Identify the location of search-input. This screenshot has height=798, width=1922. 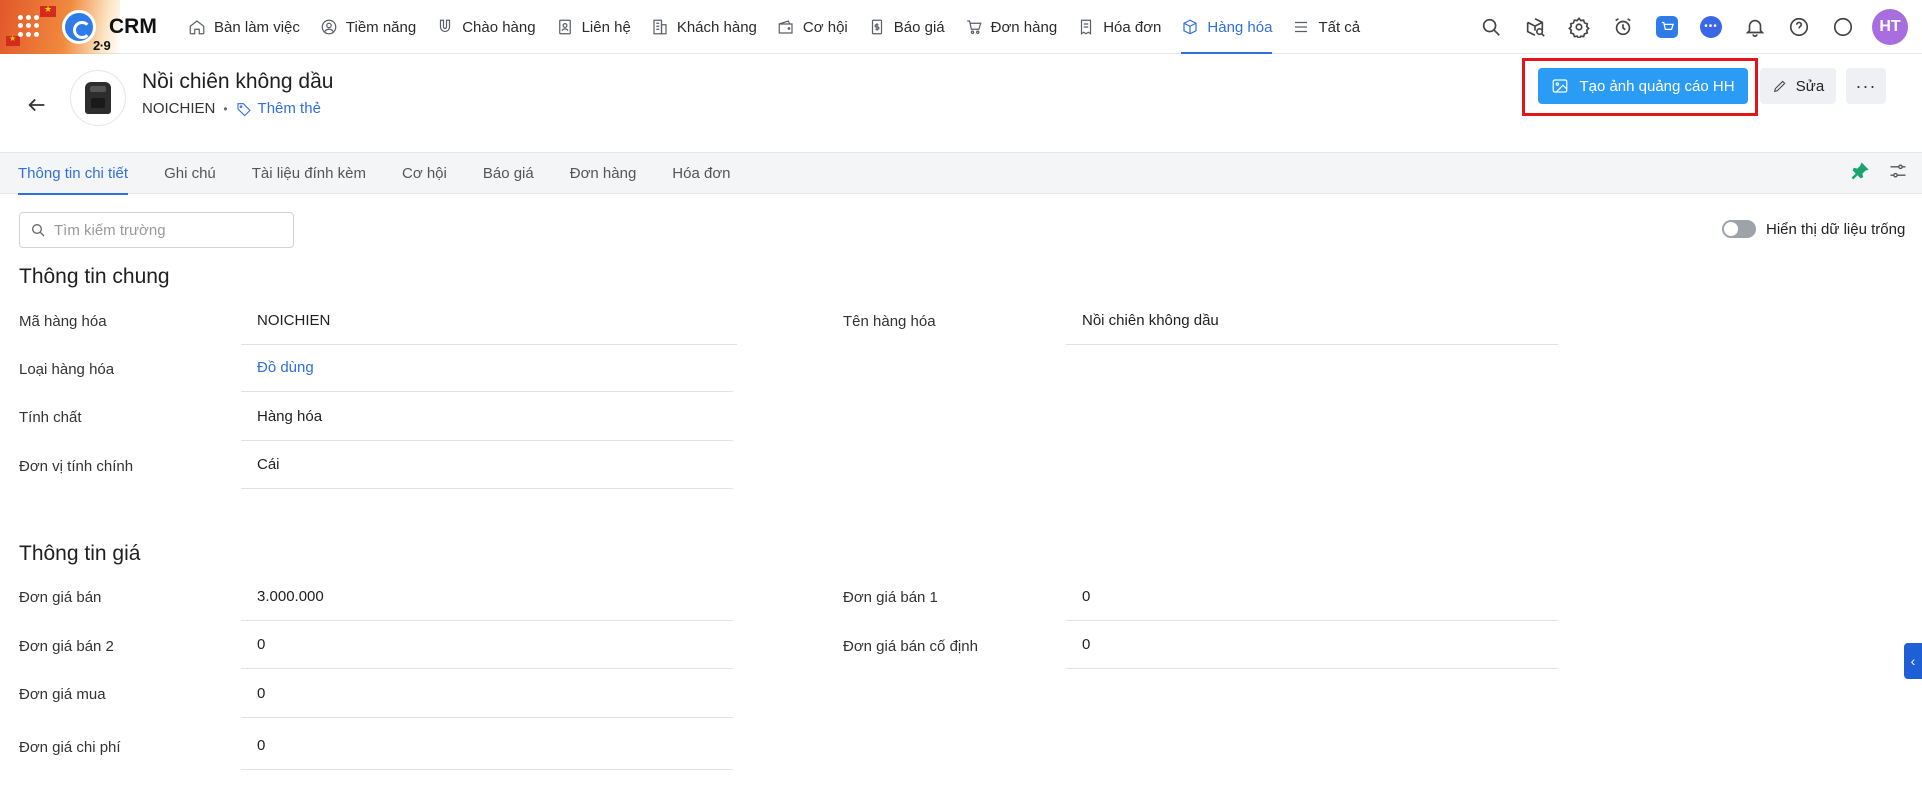
(164, 230).